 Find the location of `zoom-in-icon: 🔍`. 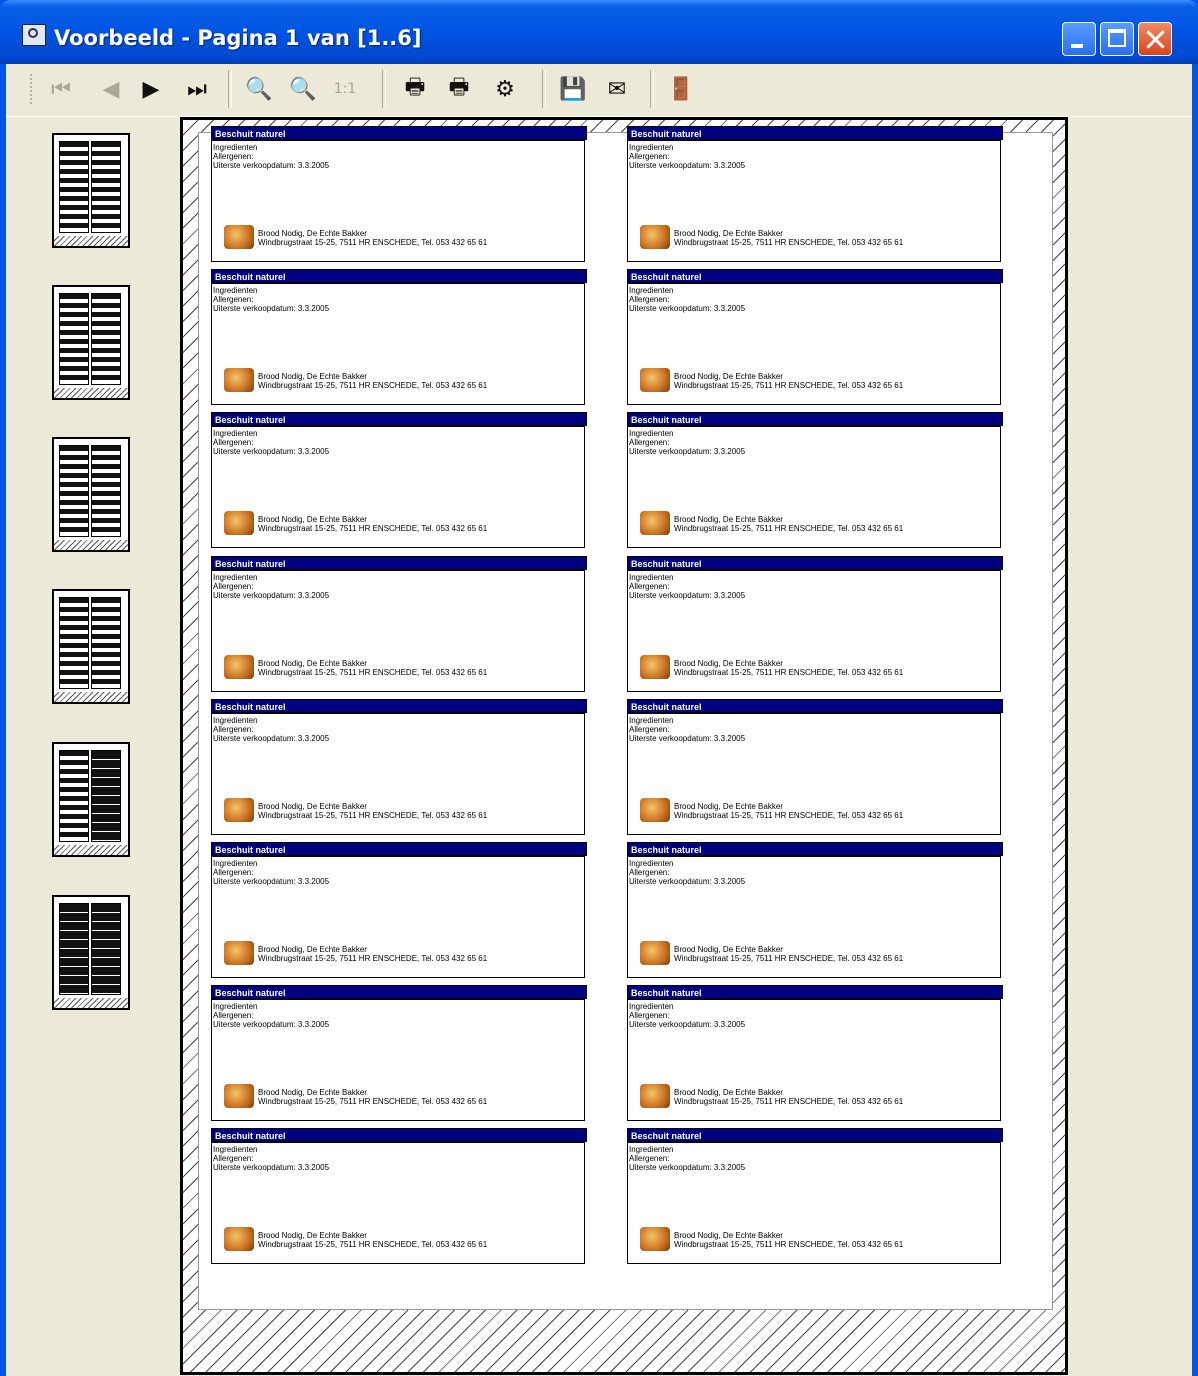

zoom-in-icon: 🔍 is located at coordinates (259, 89).